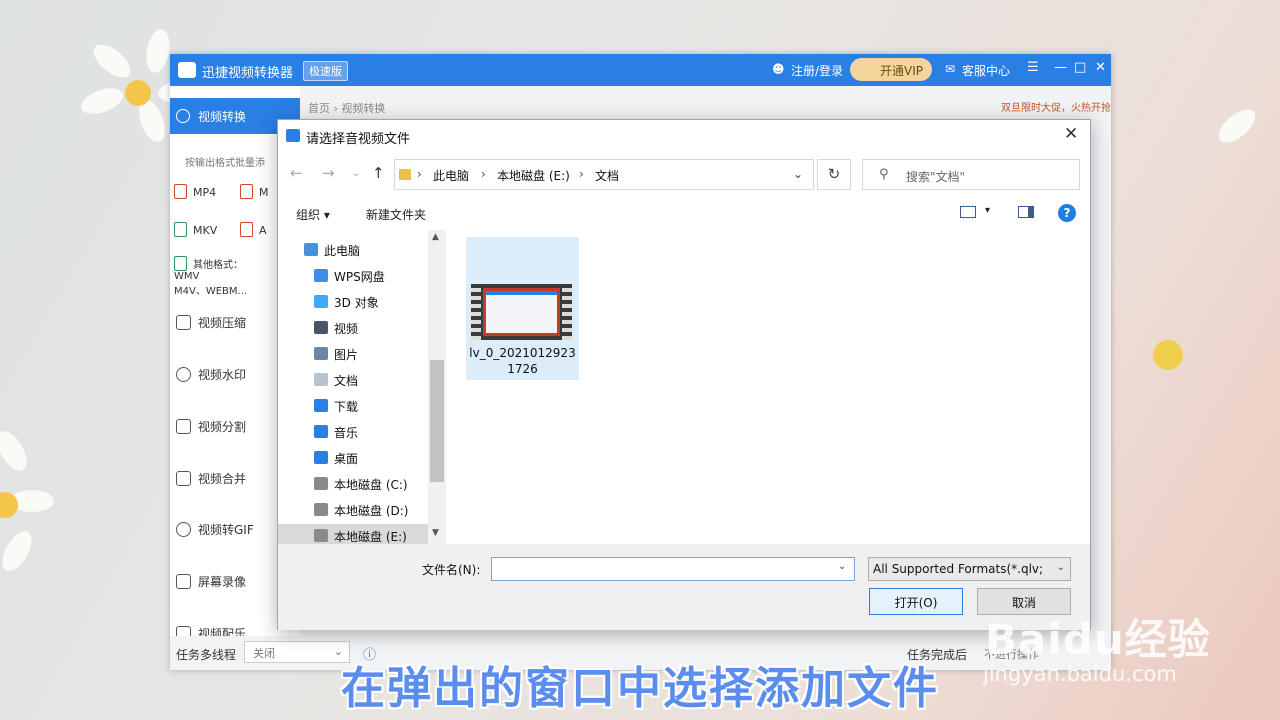 The image size is (1280, 720). I want to click on scroll-up-icon: ▲, so click(435, 237).